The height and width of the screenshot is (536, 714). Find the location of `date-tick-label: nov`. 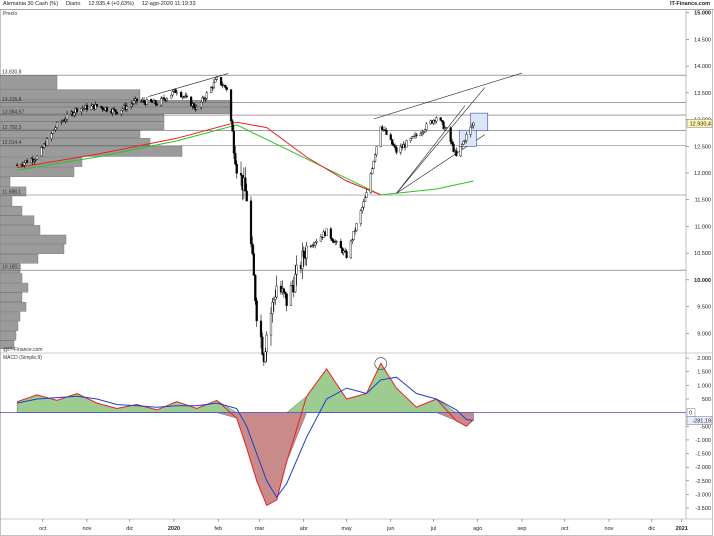

date-tick-label: nov is located at coordinates (87, 529).